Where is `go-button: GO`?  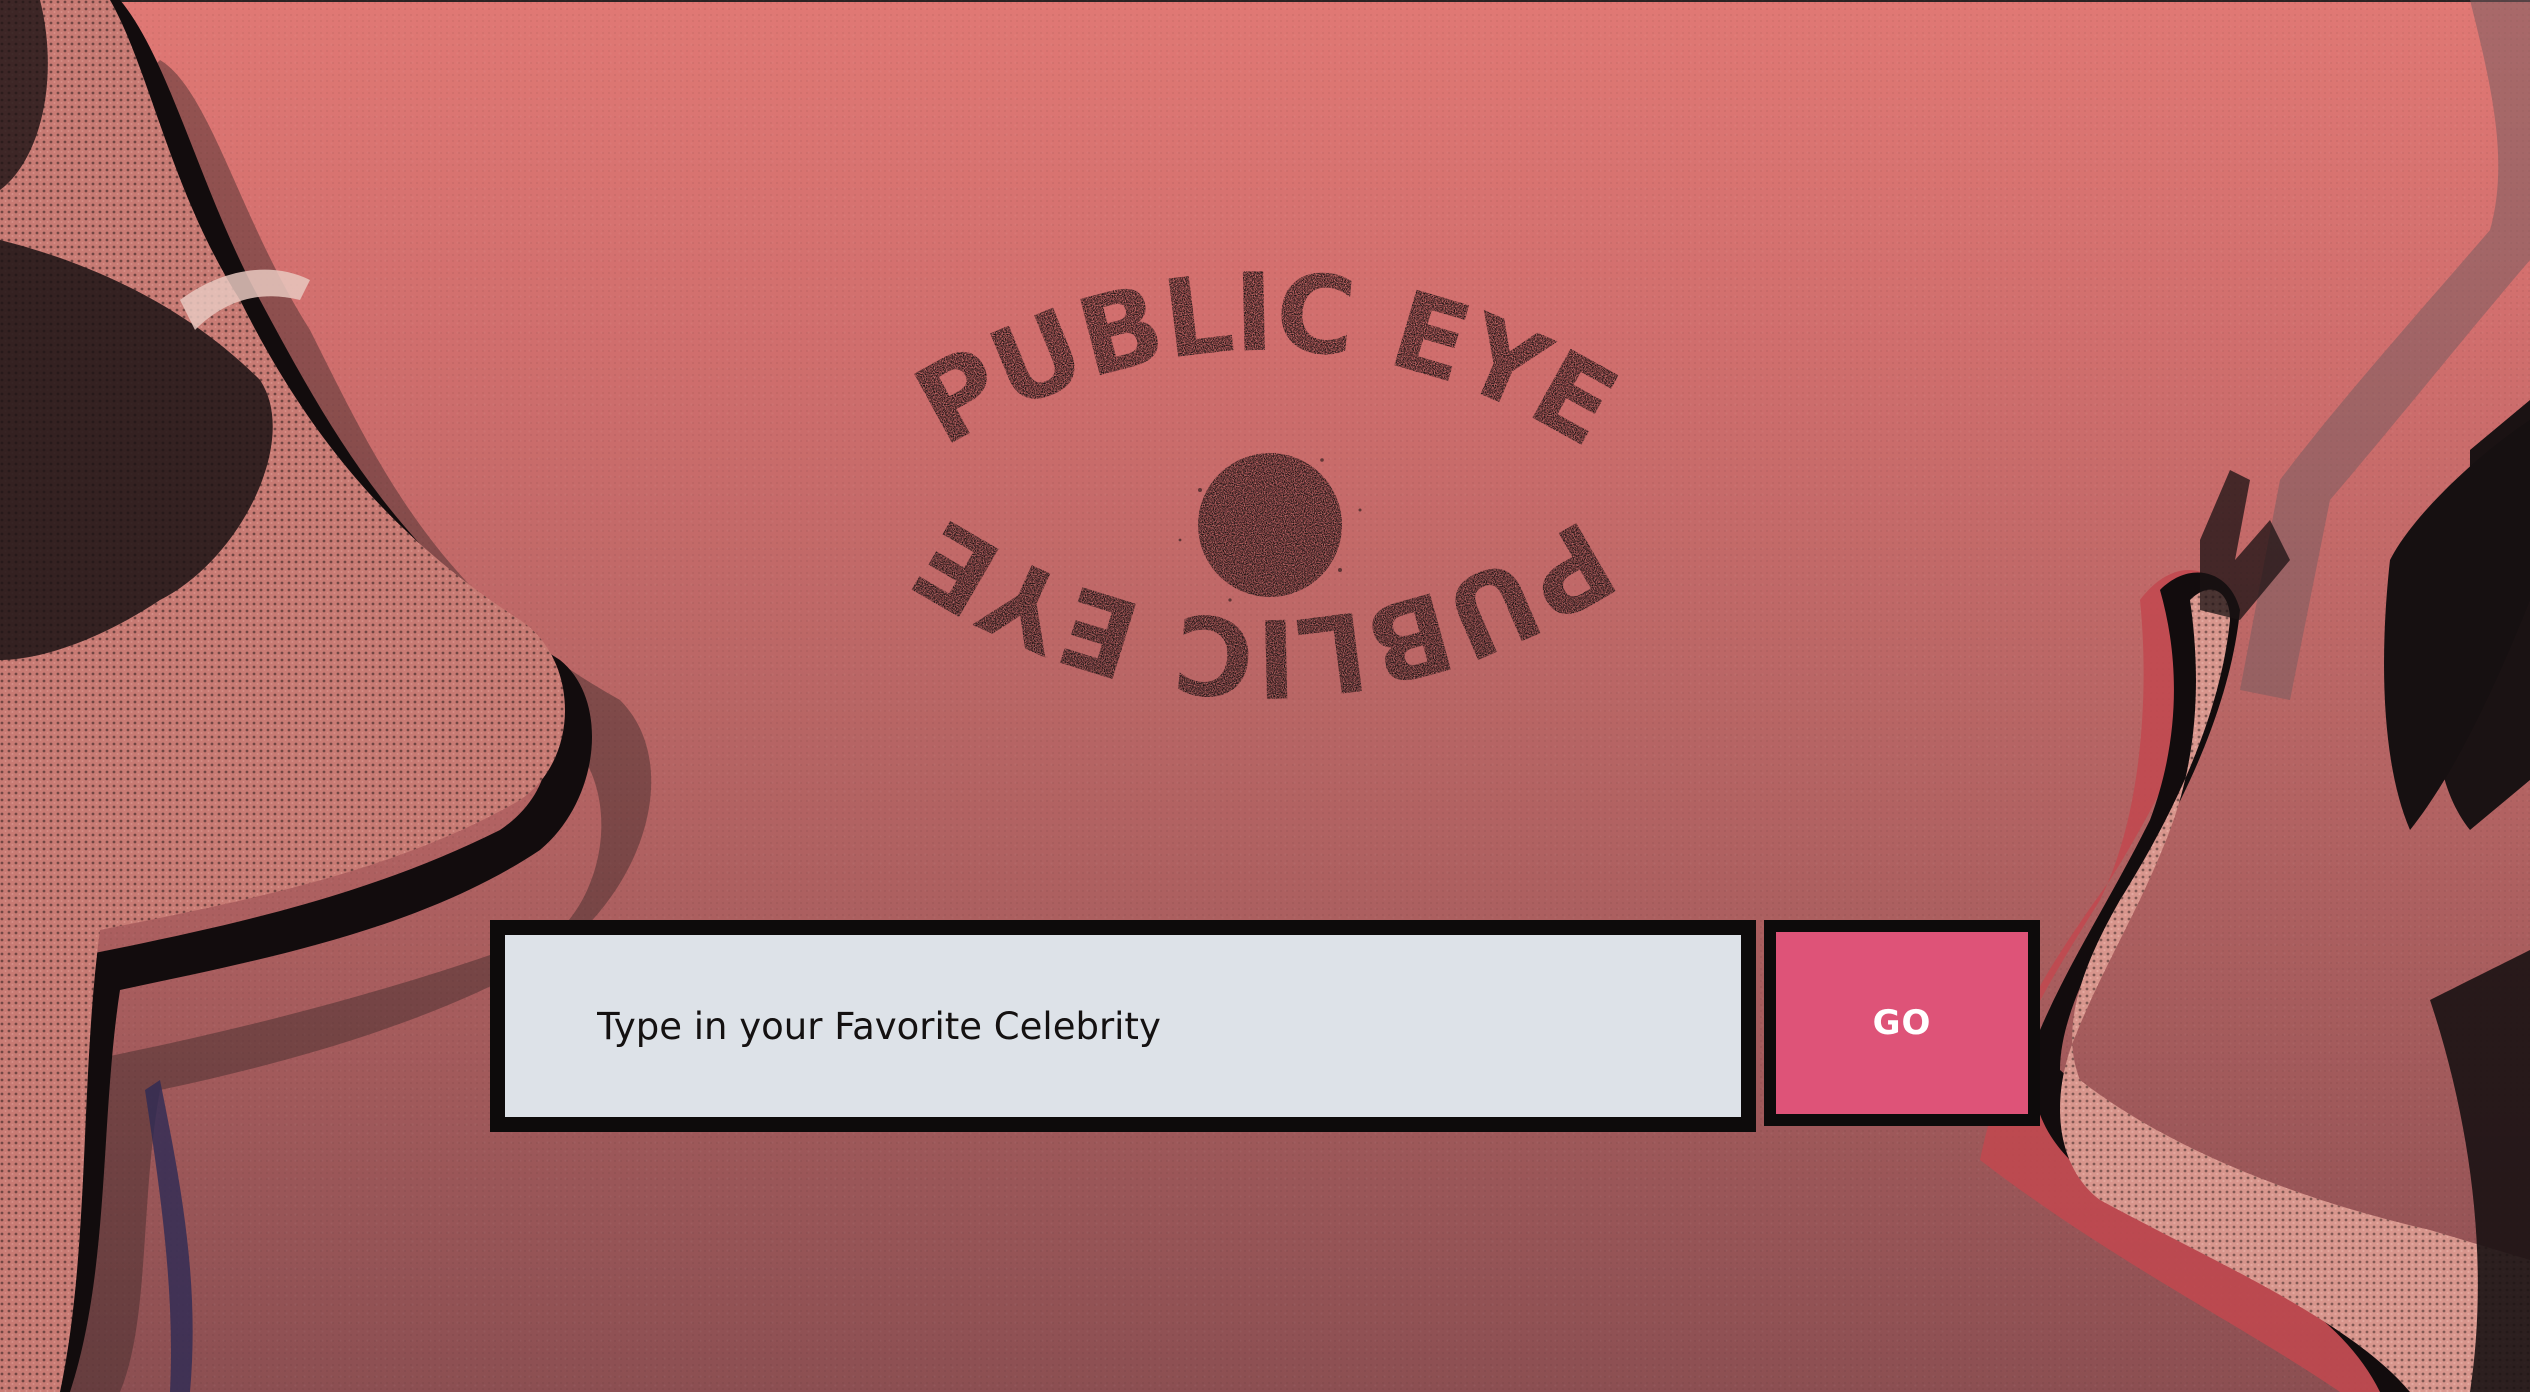
go-button: GO is located at coordinates (1902, 1023).